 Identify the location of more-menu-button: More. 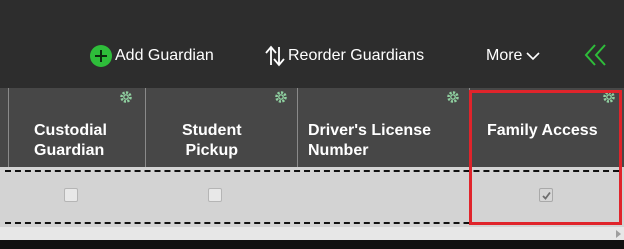
(513, 56).